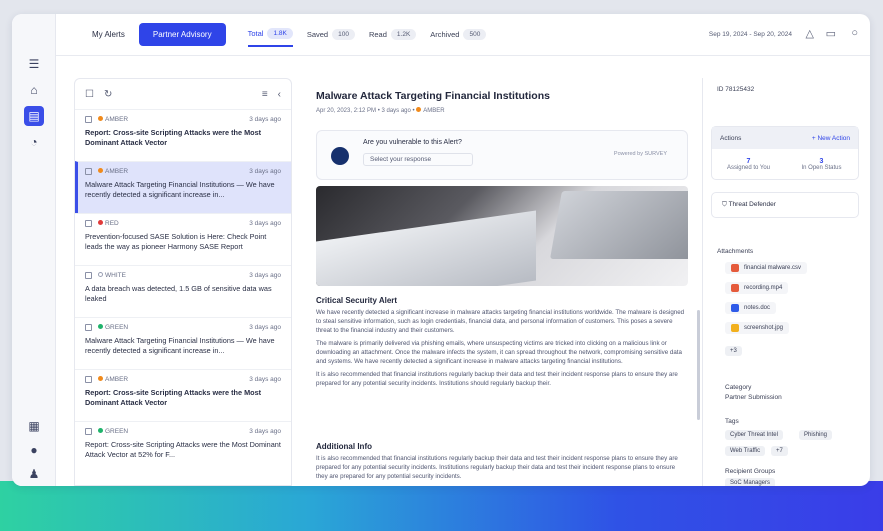 The height and width of the screenshot is (531, 883). What do you see at coordinates (750, 471) in the screenshot?
I see `recipient-label: Recipient Groups` at bounding box center [750, 471].